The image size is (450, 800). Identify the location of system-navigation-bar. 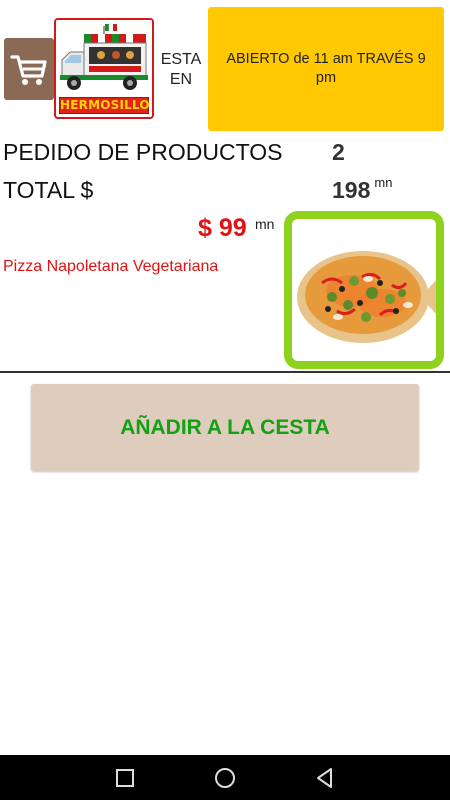
(225, 777).